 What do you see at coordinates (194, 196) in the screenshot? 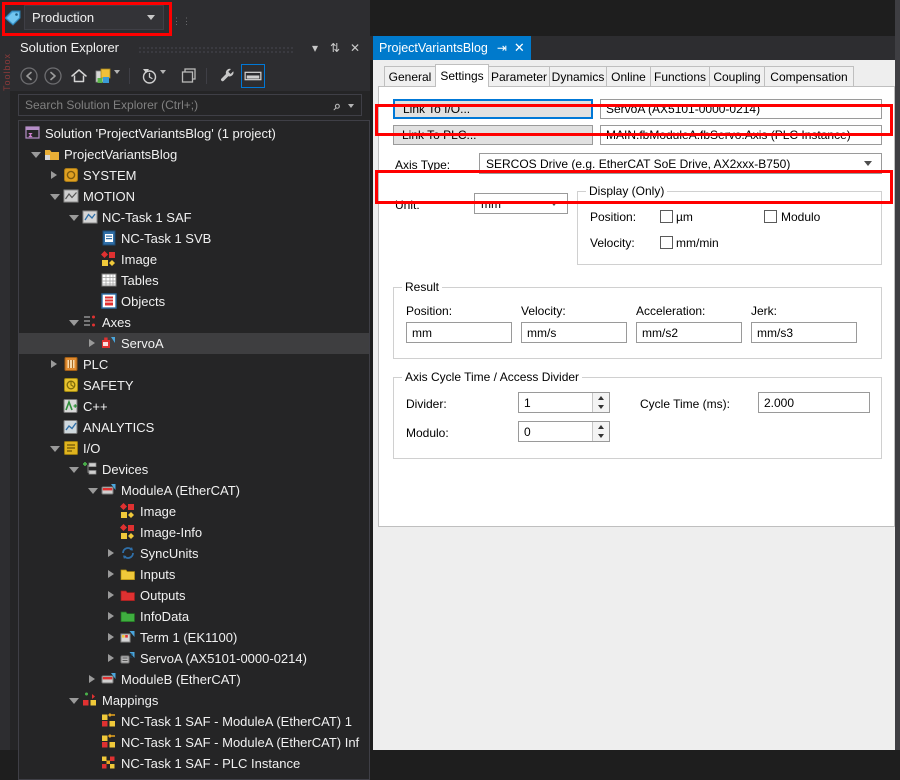
I see `tree-item-motion: MOTION` at bounding box center [194, 196].